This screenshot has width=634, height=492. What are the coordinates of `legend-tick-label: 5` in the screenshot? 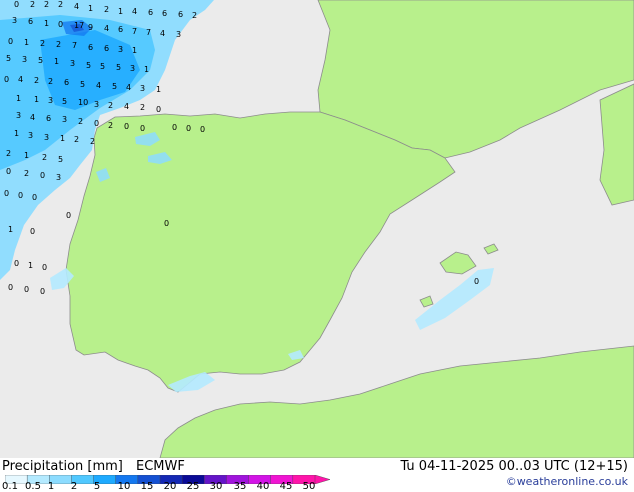 It's located at (97, 486).